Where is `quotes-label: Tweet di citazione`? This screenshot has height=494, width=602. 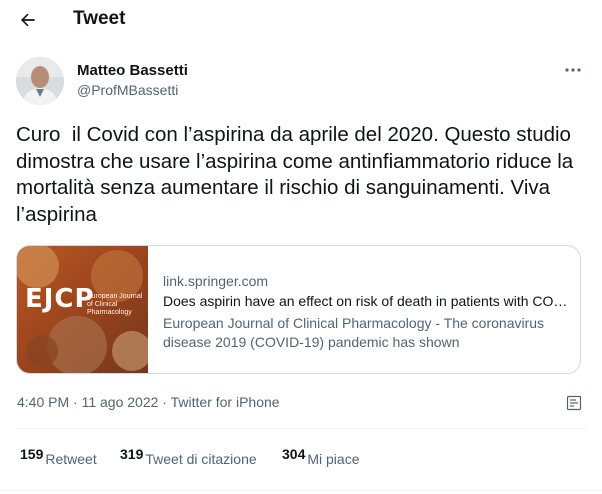
quotes-label: Tweet di citazione is located at coordinates (201, 459).